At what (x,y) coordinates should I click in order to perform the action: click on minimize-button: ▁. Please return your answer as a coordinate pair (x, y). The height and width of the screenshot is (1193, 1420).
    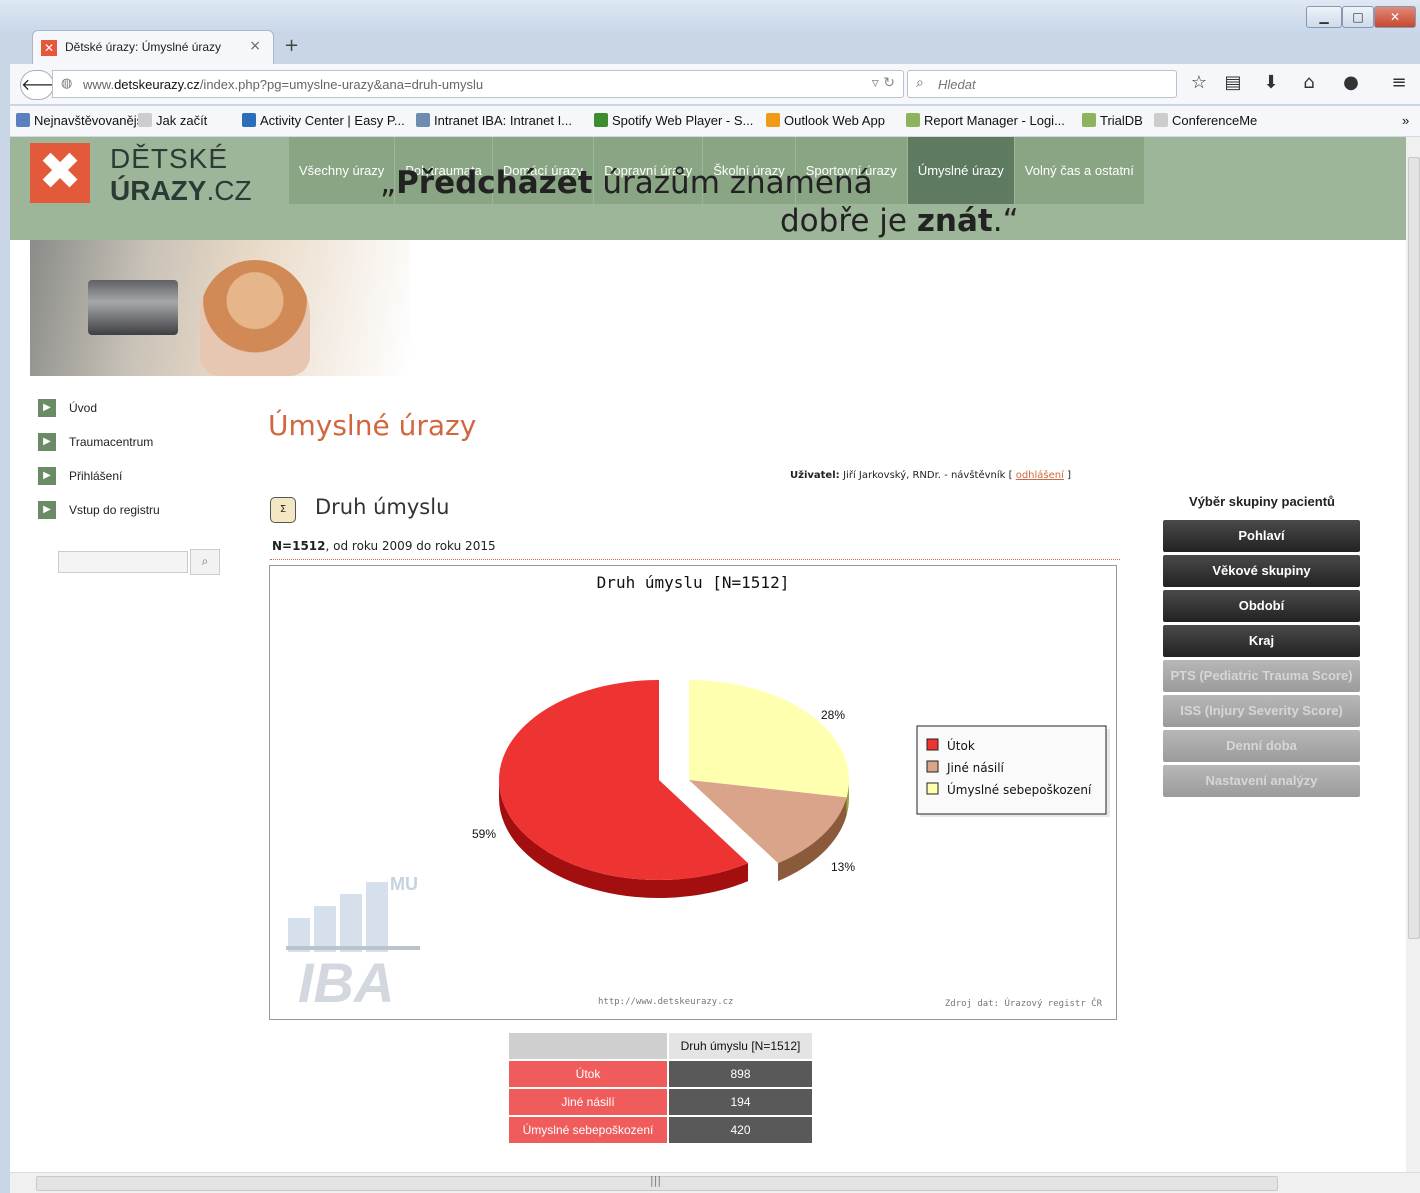
    Looking at the image, I should click on (1324, 17).